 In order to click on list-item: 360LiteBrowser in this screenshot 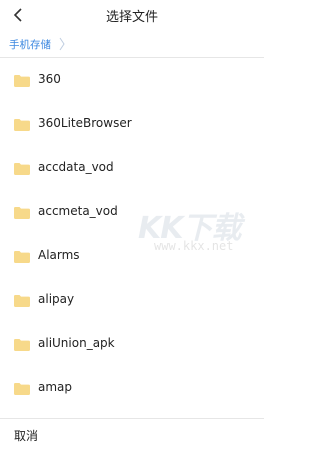, I will do `click(132, 124)`.